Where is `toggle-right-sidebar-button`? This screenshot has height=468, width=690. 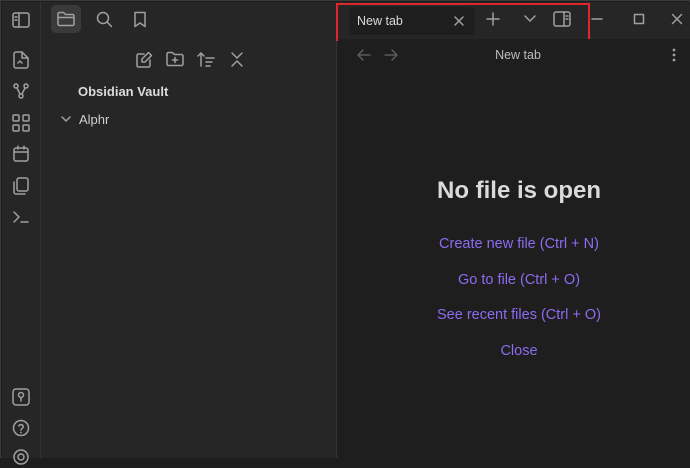
toggle-right-sidebar-button is located at coordinates (562, 19).